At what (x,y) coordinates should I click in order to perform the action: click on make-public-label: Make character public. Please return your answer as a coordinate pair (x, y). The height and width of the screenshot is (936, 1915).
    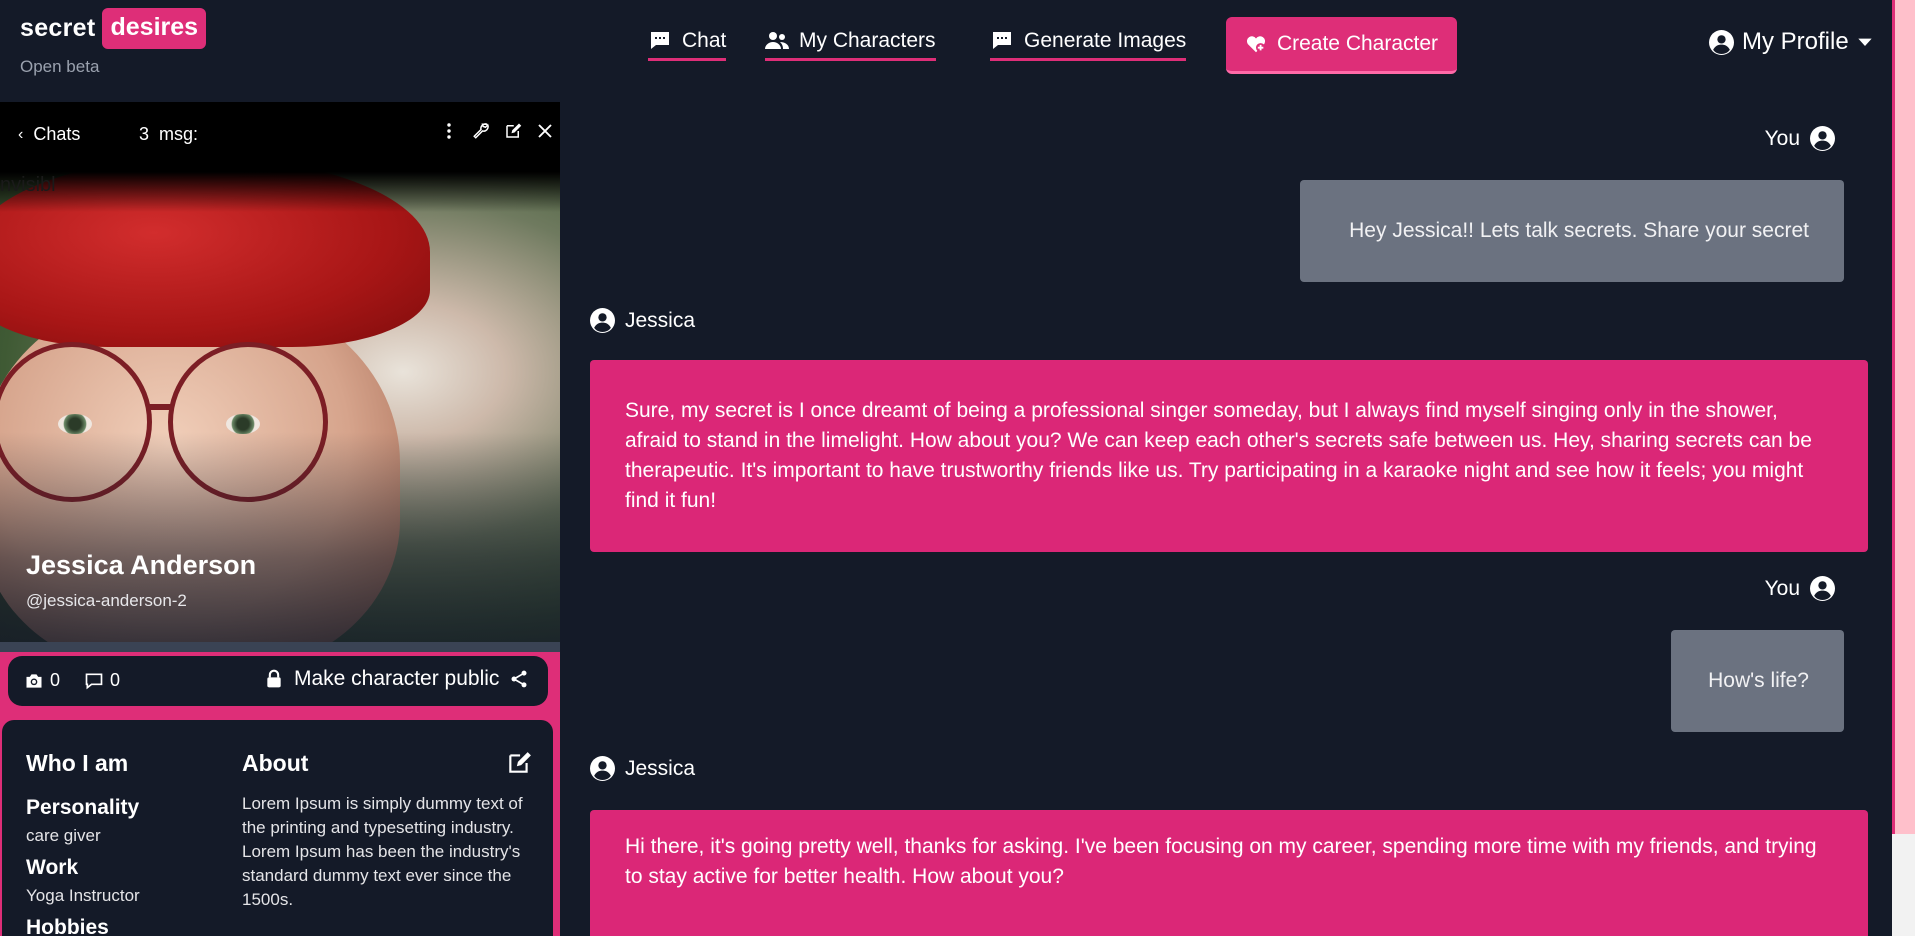
    Looking at the image, I should click on (397, 678).